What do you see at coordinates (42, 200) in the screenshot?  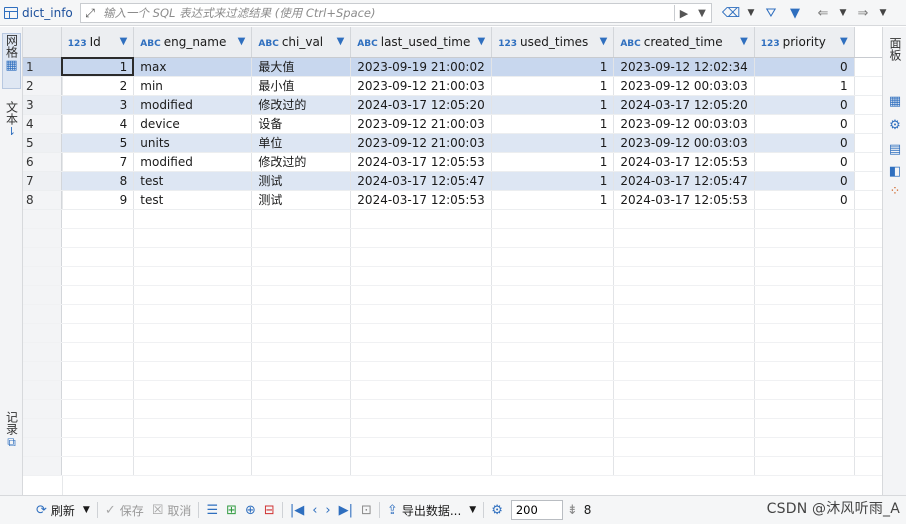 I see `row-number: 8` at bounding box center [42, 200].